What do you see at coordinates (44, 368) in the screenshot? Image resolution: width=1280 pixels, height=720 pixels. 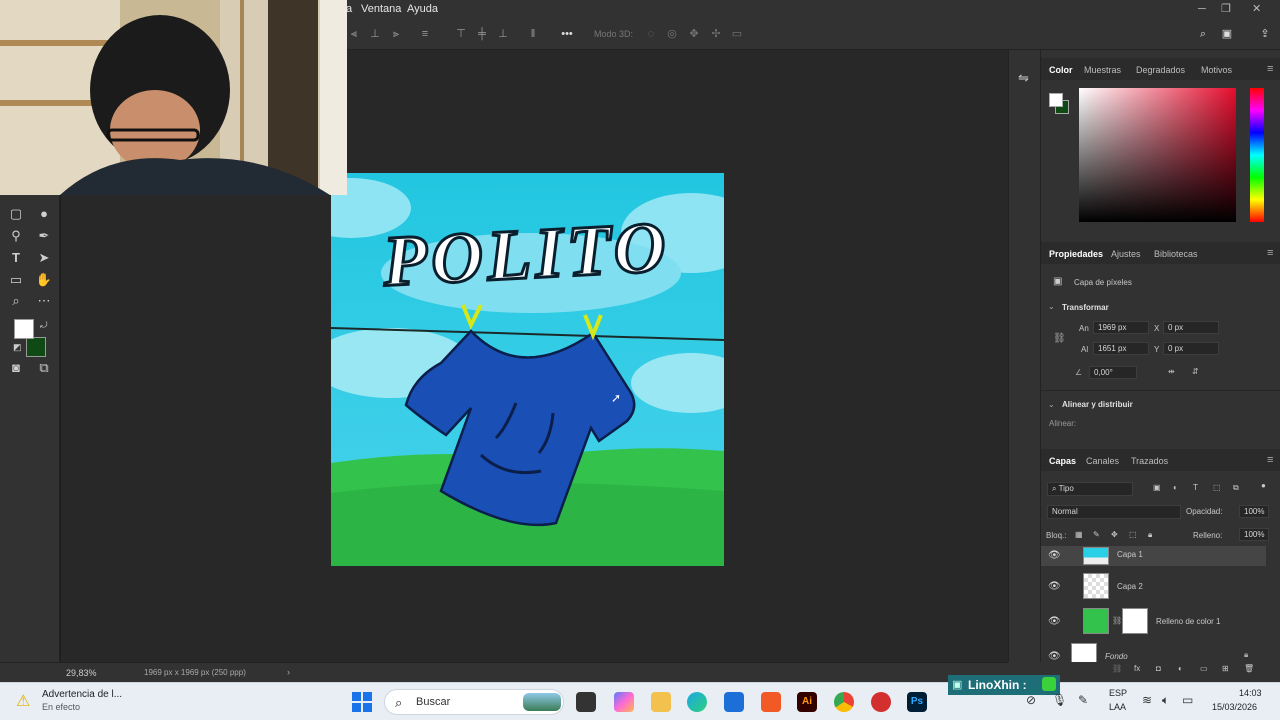 I see `screen-mode-icon: ⧉` at bounding box center [44, 368].